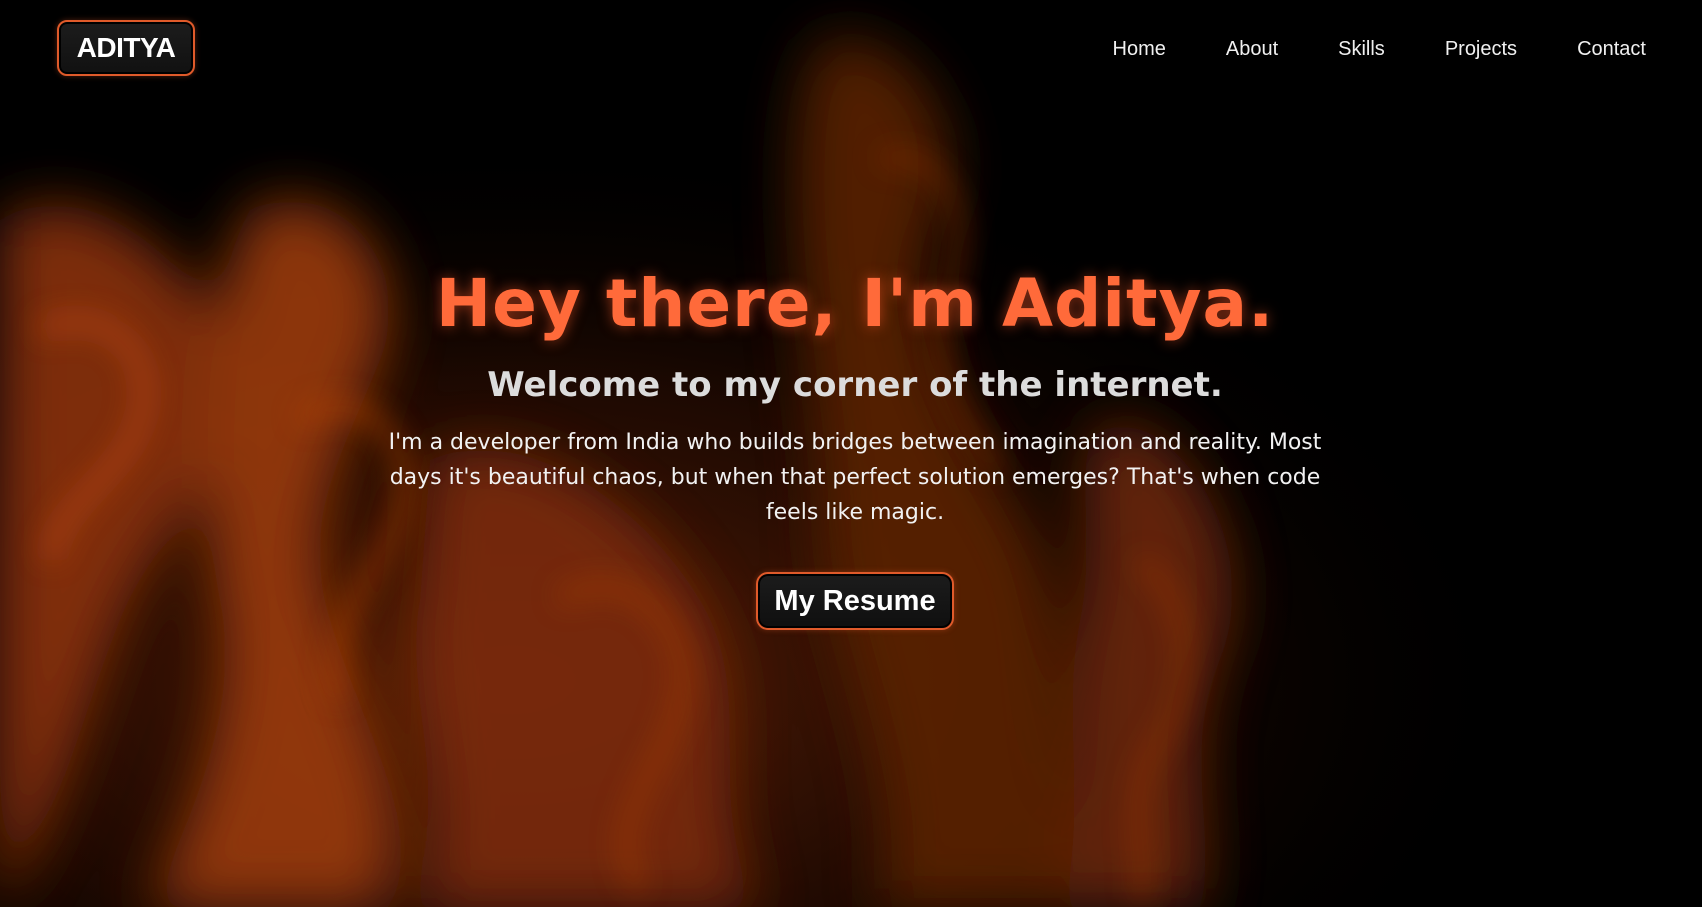 The width and height of the screenshot is (1702, 907). I want to click on logo-button: ADITYA, so click(126, 48).